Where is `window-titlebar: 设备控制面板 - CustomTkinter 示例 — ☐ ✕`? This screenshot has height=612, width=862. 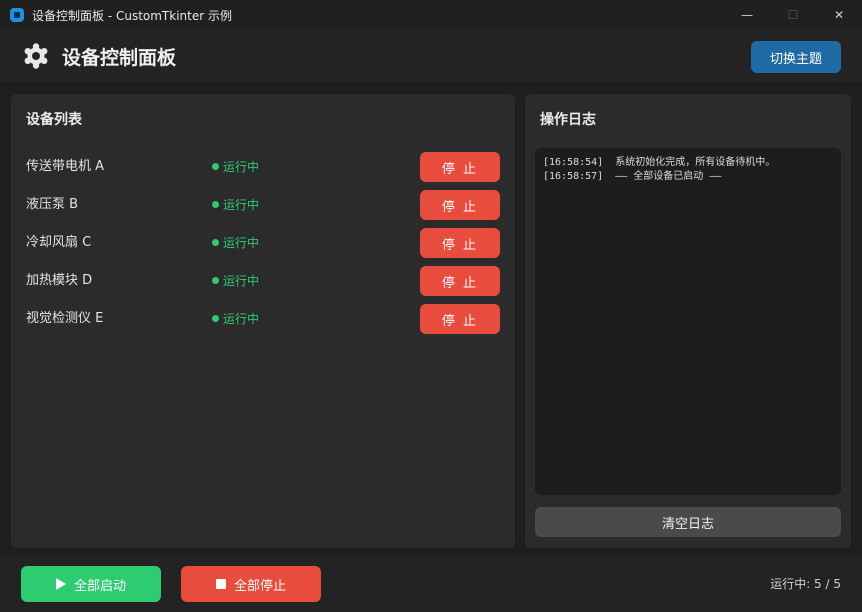
window-titlebar: 设备控制面板 - CustomTkinter 示例 — ☐ ✕ is located at coordinates (431, 15).